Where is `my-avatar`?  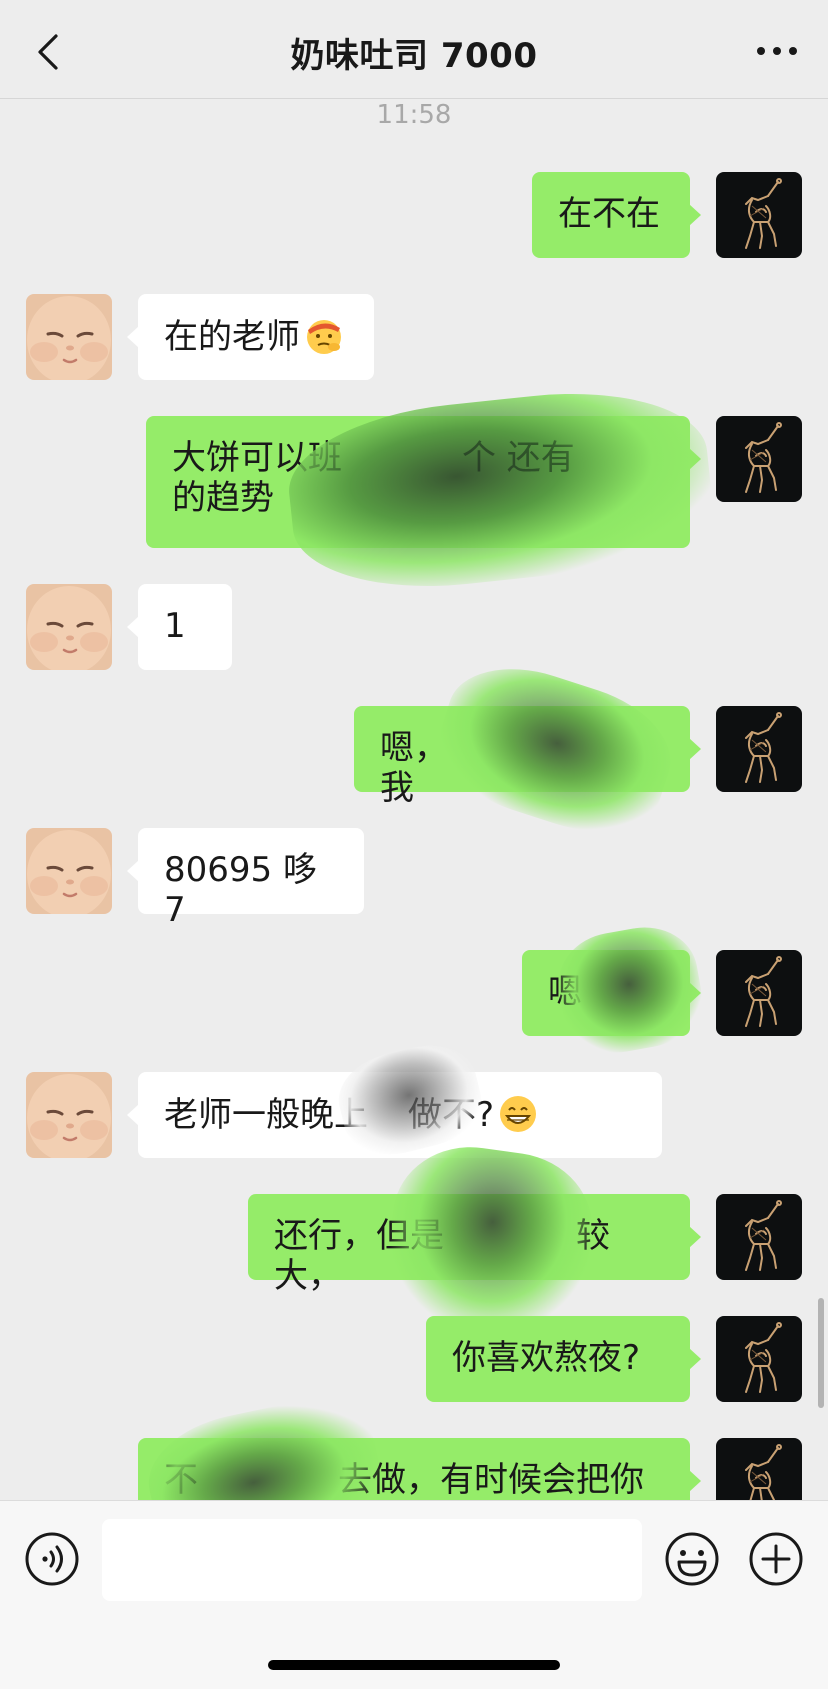 my-avatar is located at coordinates (759, 1469).